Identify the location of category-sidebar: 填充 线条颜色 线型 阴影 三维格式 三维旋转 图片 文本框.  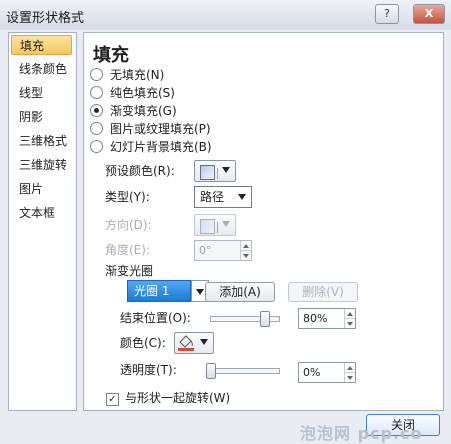
(42, 221).